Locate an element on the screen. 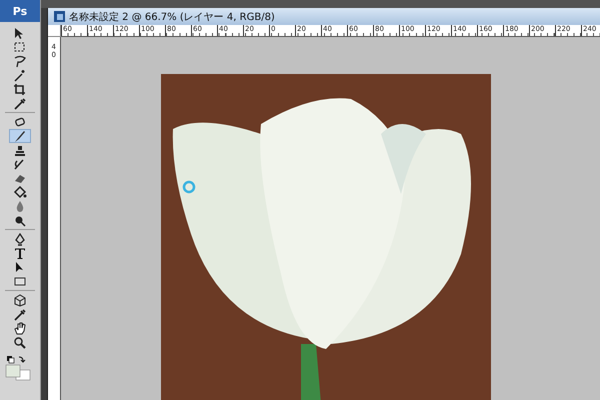 The image size is (600, 400). type-tool-icon is located at coordinates (20, 253).